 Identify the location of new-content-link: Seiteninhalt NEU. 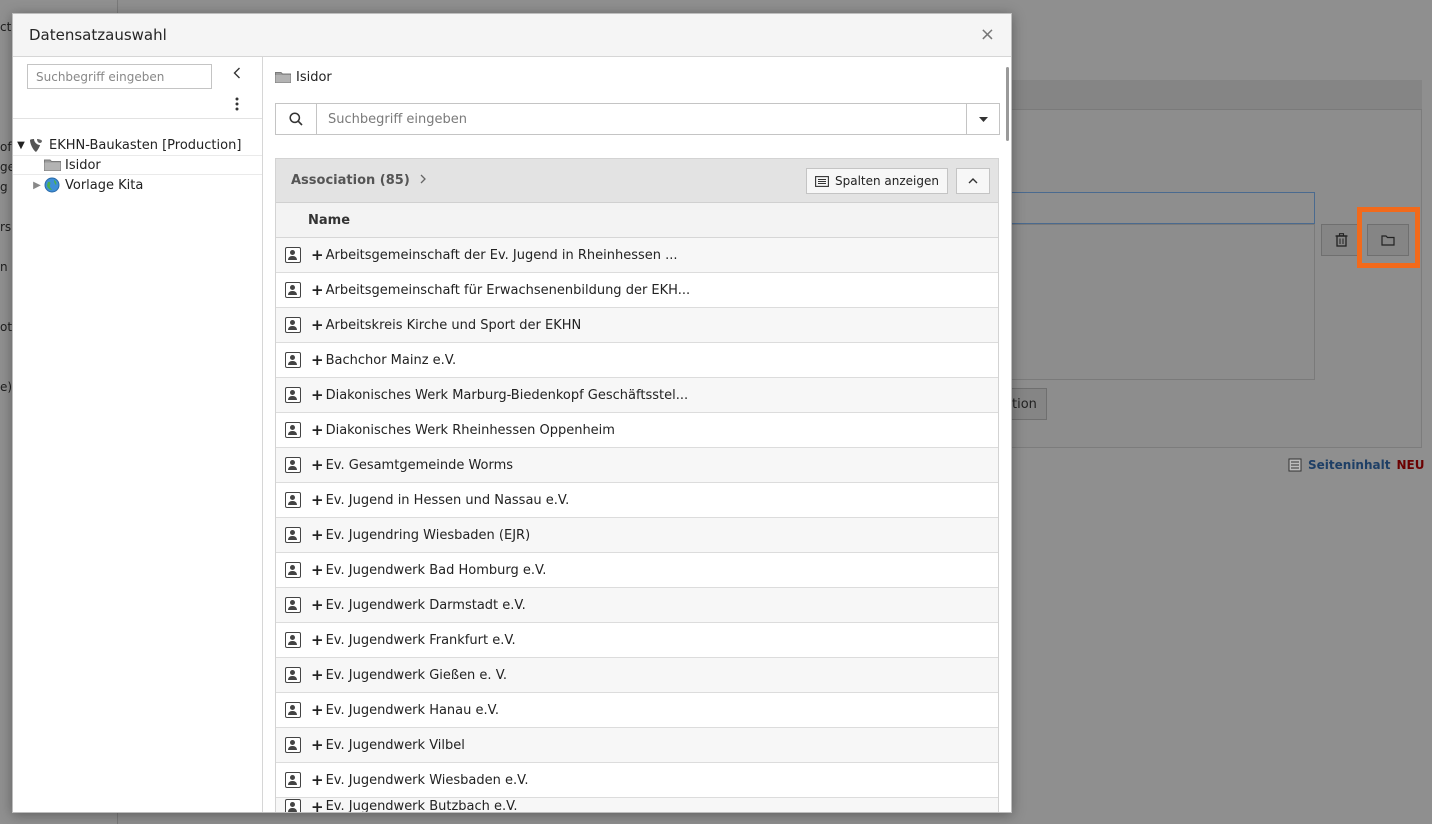
(1356, 465).